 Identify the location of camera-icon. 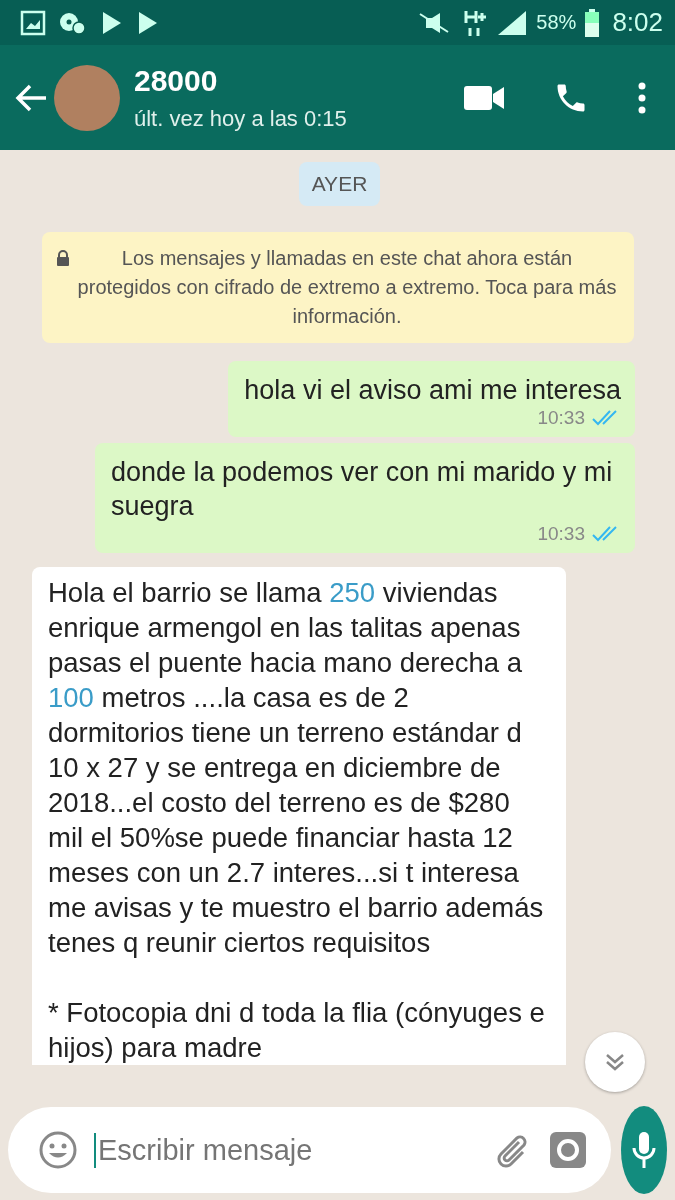
(568, 1150).